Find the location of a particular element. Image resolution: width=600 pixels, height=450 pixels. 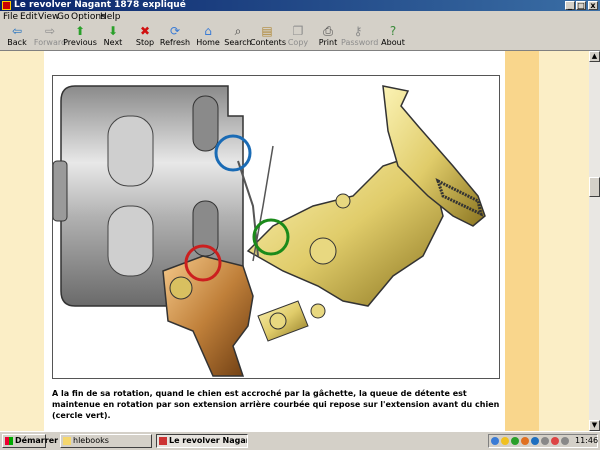

toolbar-about-button: ? About is located at coordinates (393, 36).